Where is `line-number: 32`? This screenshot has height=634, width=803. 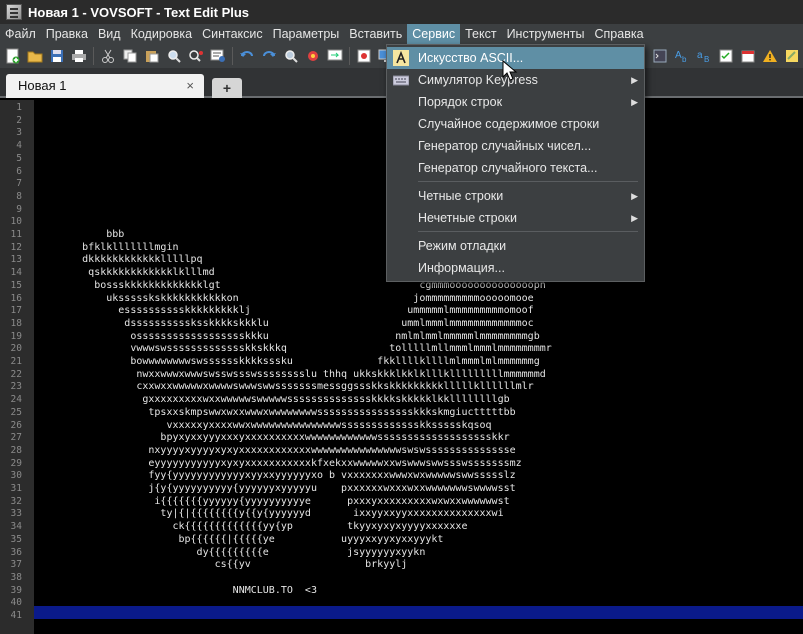 line-number: 32 is located at coordinates (16, 501).